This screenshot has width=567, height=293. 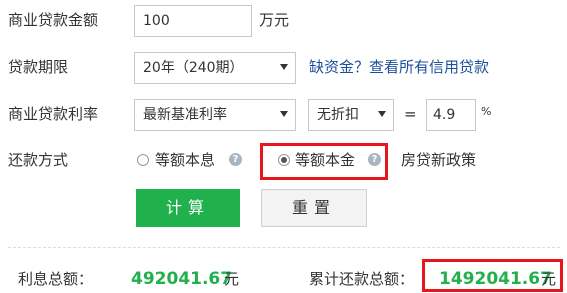 I want to click on loan-term-label: 贷款期限, so click(x=38, y=67).